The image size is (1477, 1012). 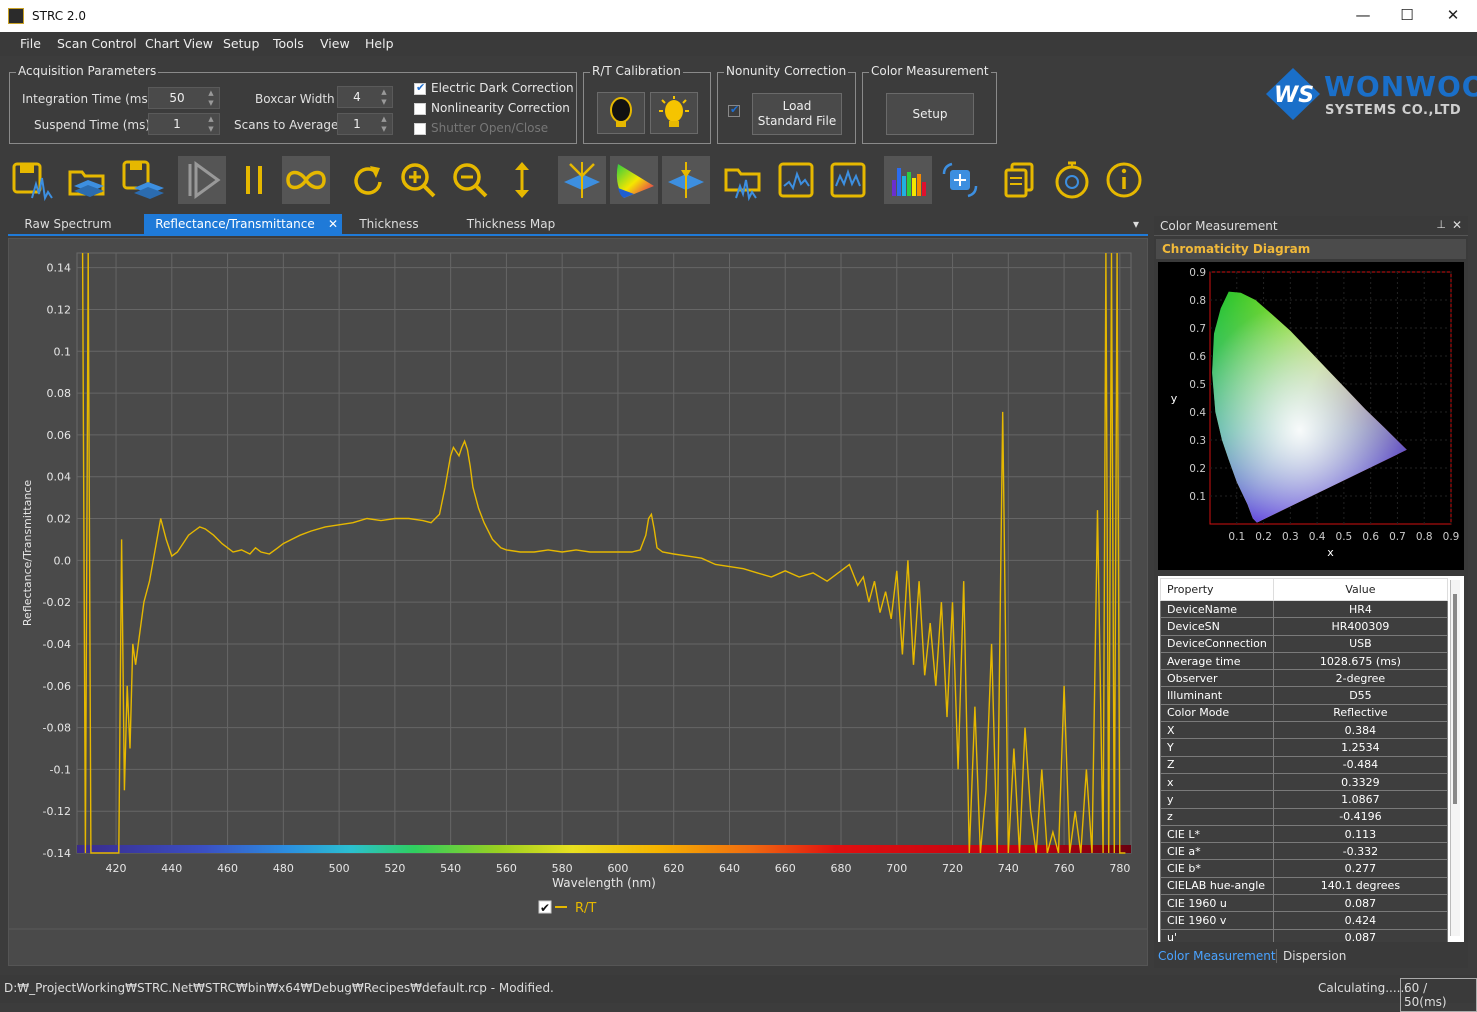 I want to click on property-row: CIE a* -0.332, so click(x=1304, y=851).